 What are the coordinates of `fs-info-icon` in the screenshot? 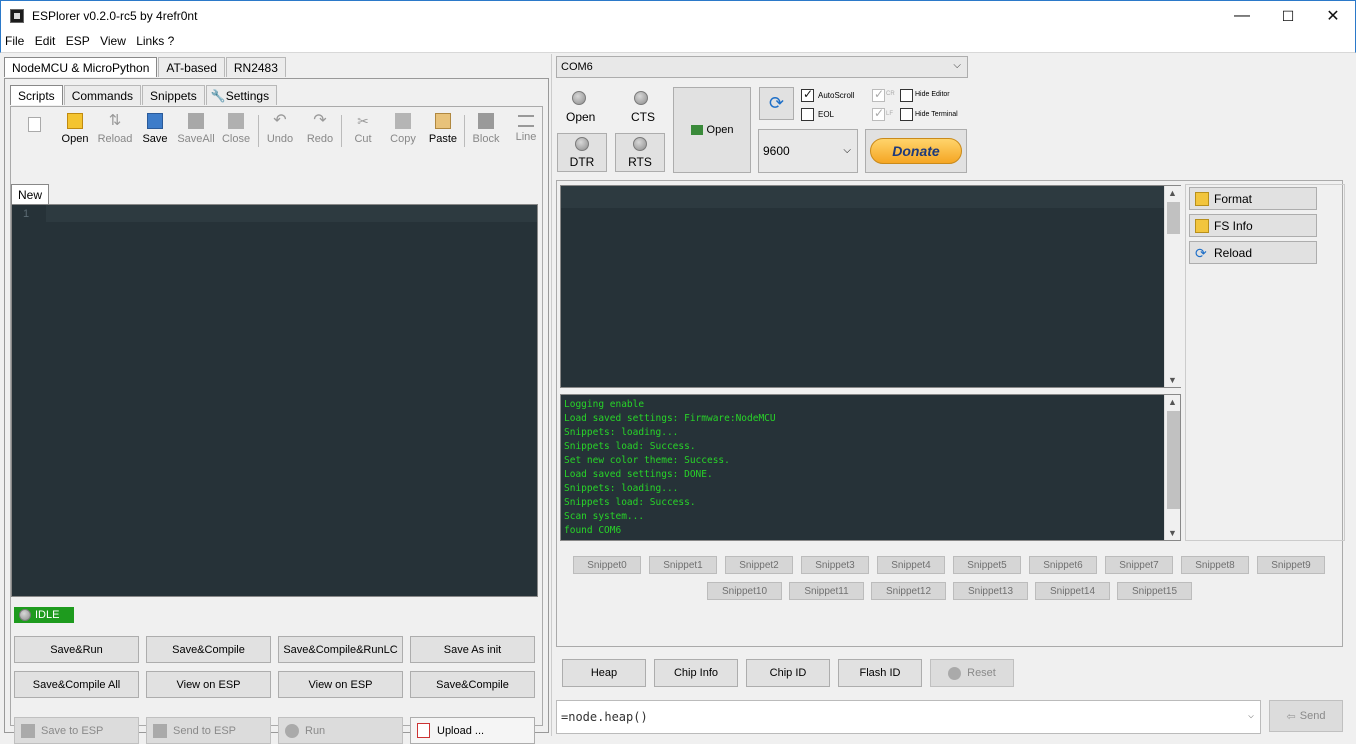 It's located at (1202, 225).